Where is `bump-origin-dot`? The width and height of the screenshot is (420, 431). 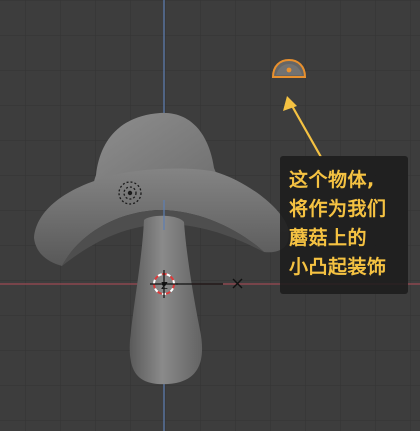
bump-origin-dot is located at coordinates (289, 70).